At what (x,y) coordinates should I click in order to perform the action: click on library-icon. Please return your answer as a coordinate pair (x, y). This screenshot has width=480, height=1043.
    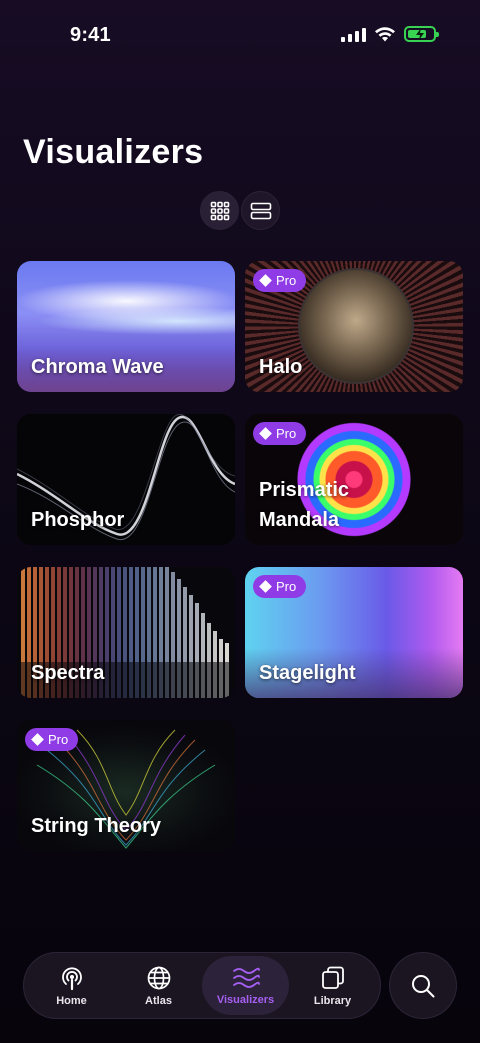
    Looking at the image, I should click on (332, 977).